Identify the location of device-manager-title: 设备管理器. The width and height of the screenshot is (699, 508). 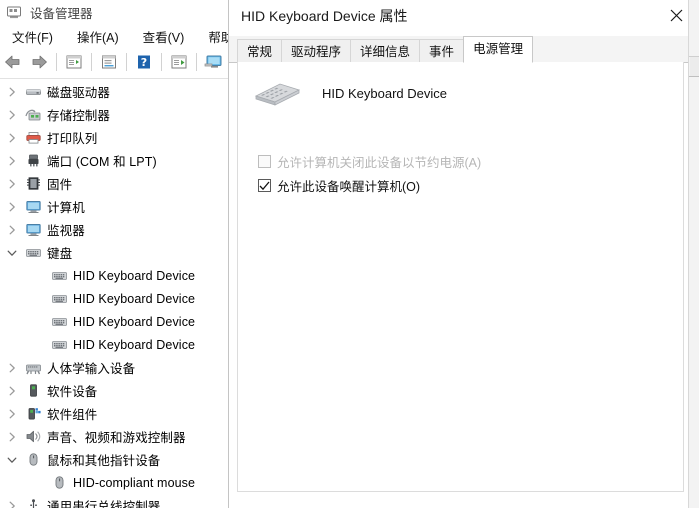
(61, 13).